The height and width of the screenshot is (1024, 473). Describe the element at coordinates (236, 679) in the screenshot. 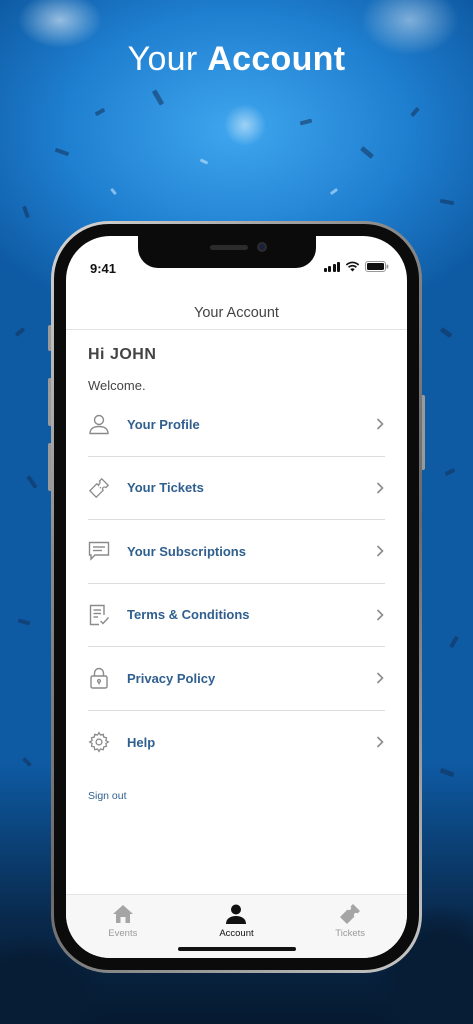

I see `menu-item-privacy-policy: Privacy Policy` at that location.